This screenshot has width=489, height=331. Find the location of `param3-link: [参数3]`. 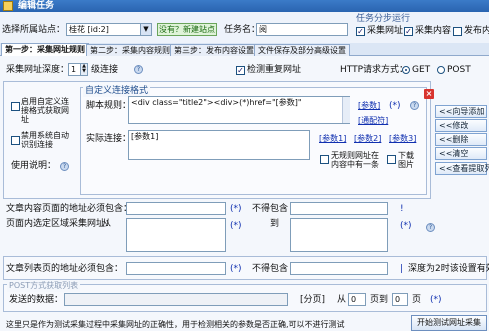

param3-link: [参数3] is located at coordinates (402, 138).